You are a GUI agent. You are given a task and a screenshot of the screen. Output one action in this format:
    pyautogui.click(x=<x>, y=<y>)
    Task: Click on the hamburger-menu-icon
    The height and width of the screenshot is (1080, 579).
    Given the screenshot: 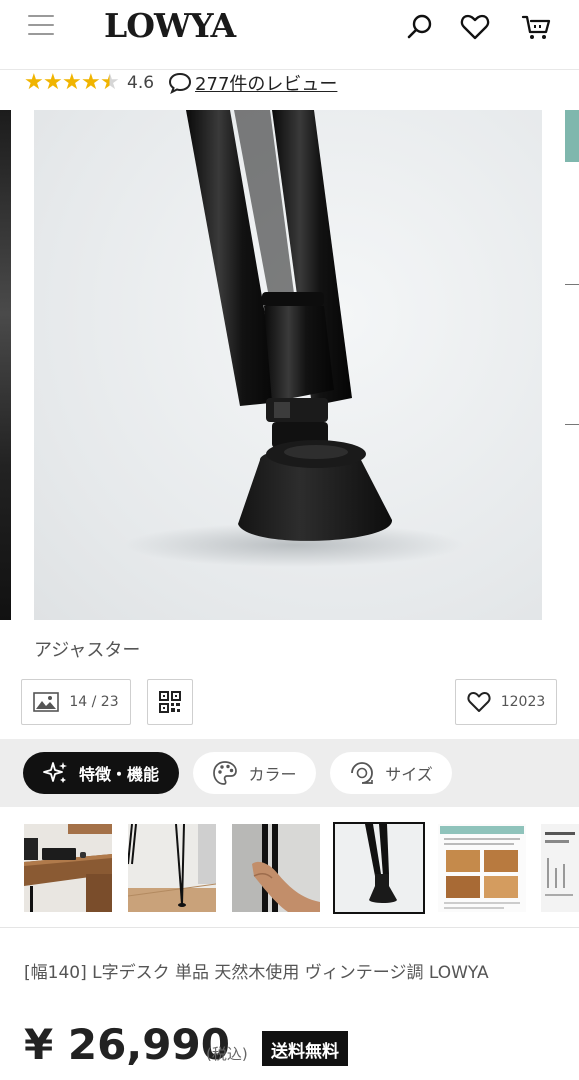 What is the action you would take?
    pyautogui.click(x=41, y=26)
    